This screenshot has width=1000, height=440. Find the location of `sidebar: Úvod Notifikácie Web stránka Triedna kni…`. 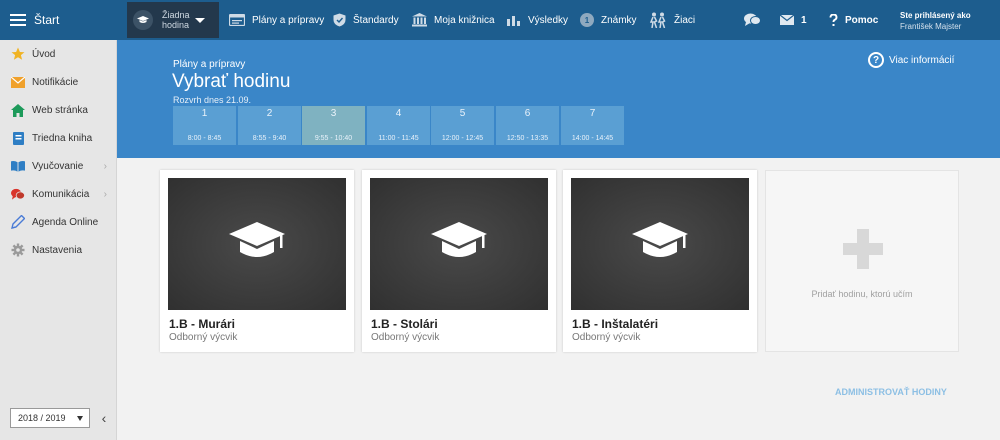

sidebar: Úvod Notifikácie Web stránka Triedna kni… is located at coordinates (58, 240).